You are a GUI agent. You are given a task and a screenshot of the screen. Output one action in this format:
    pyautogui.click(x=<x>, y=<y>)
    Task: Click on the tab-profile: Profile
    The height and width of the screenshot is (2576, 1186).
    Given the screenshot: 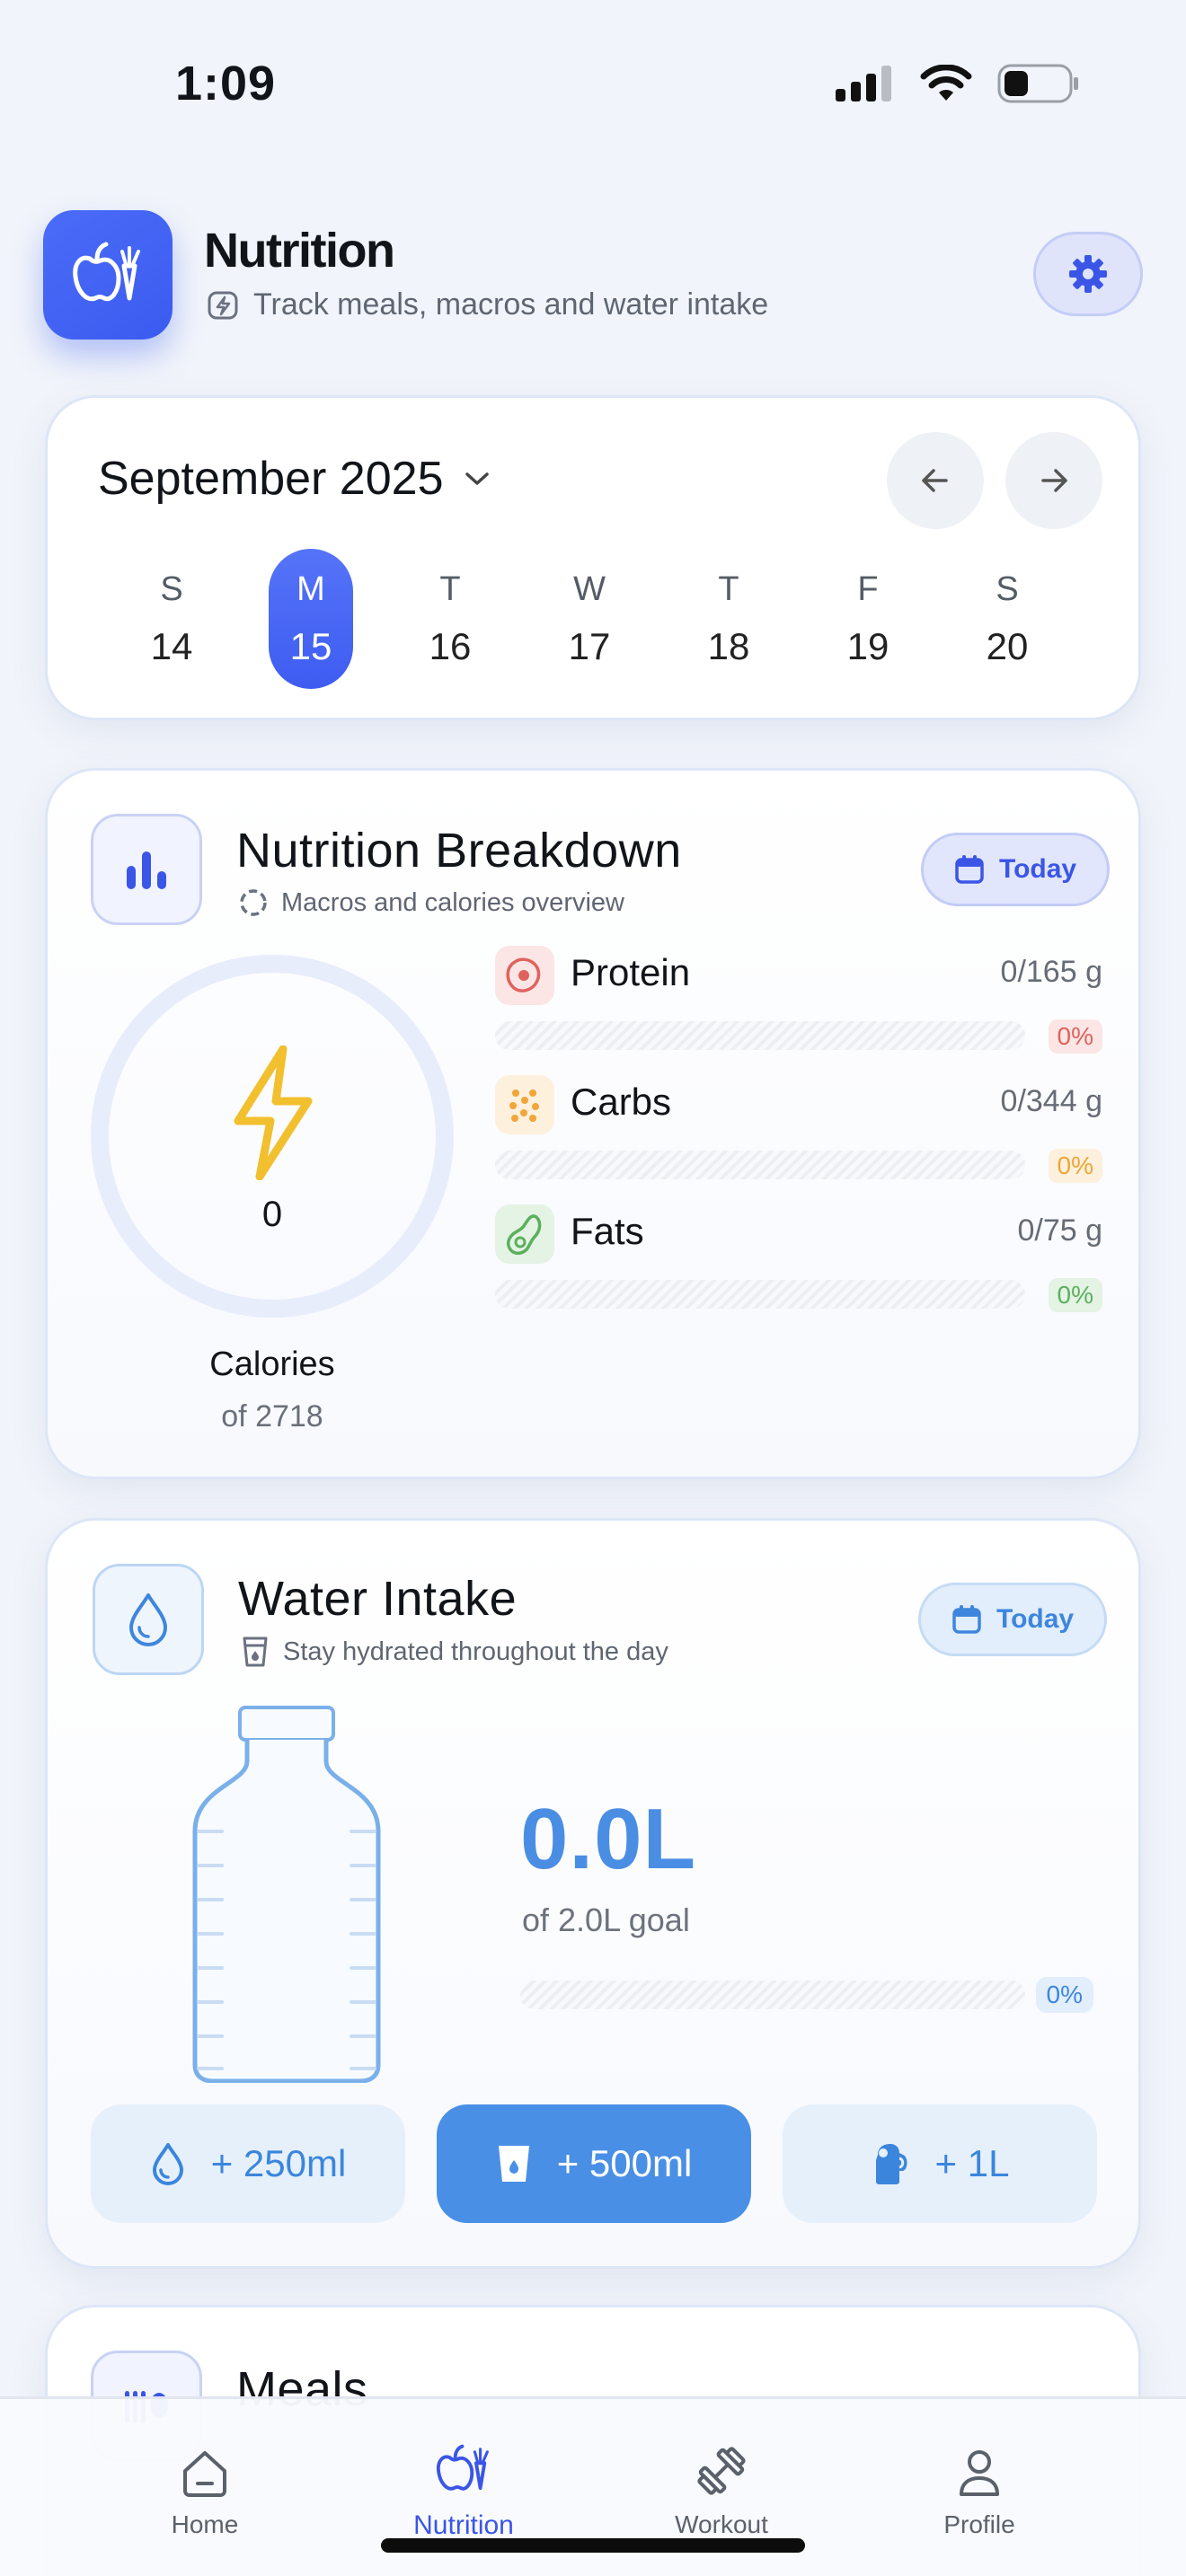 What is the action you would take?
    pyautogui.click(x=980, y=2487)
    